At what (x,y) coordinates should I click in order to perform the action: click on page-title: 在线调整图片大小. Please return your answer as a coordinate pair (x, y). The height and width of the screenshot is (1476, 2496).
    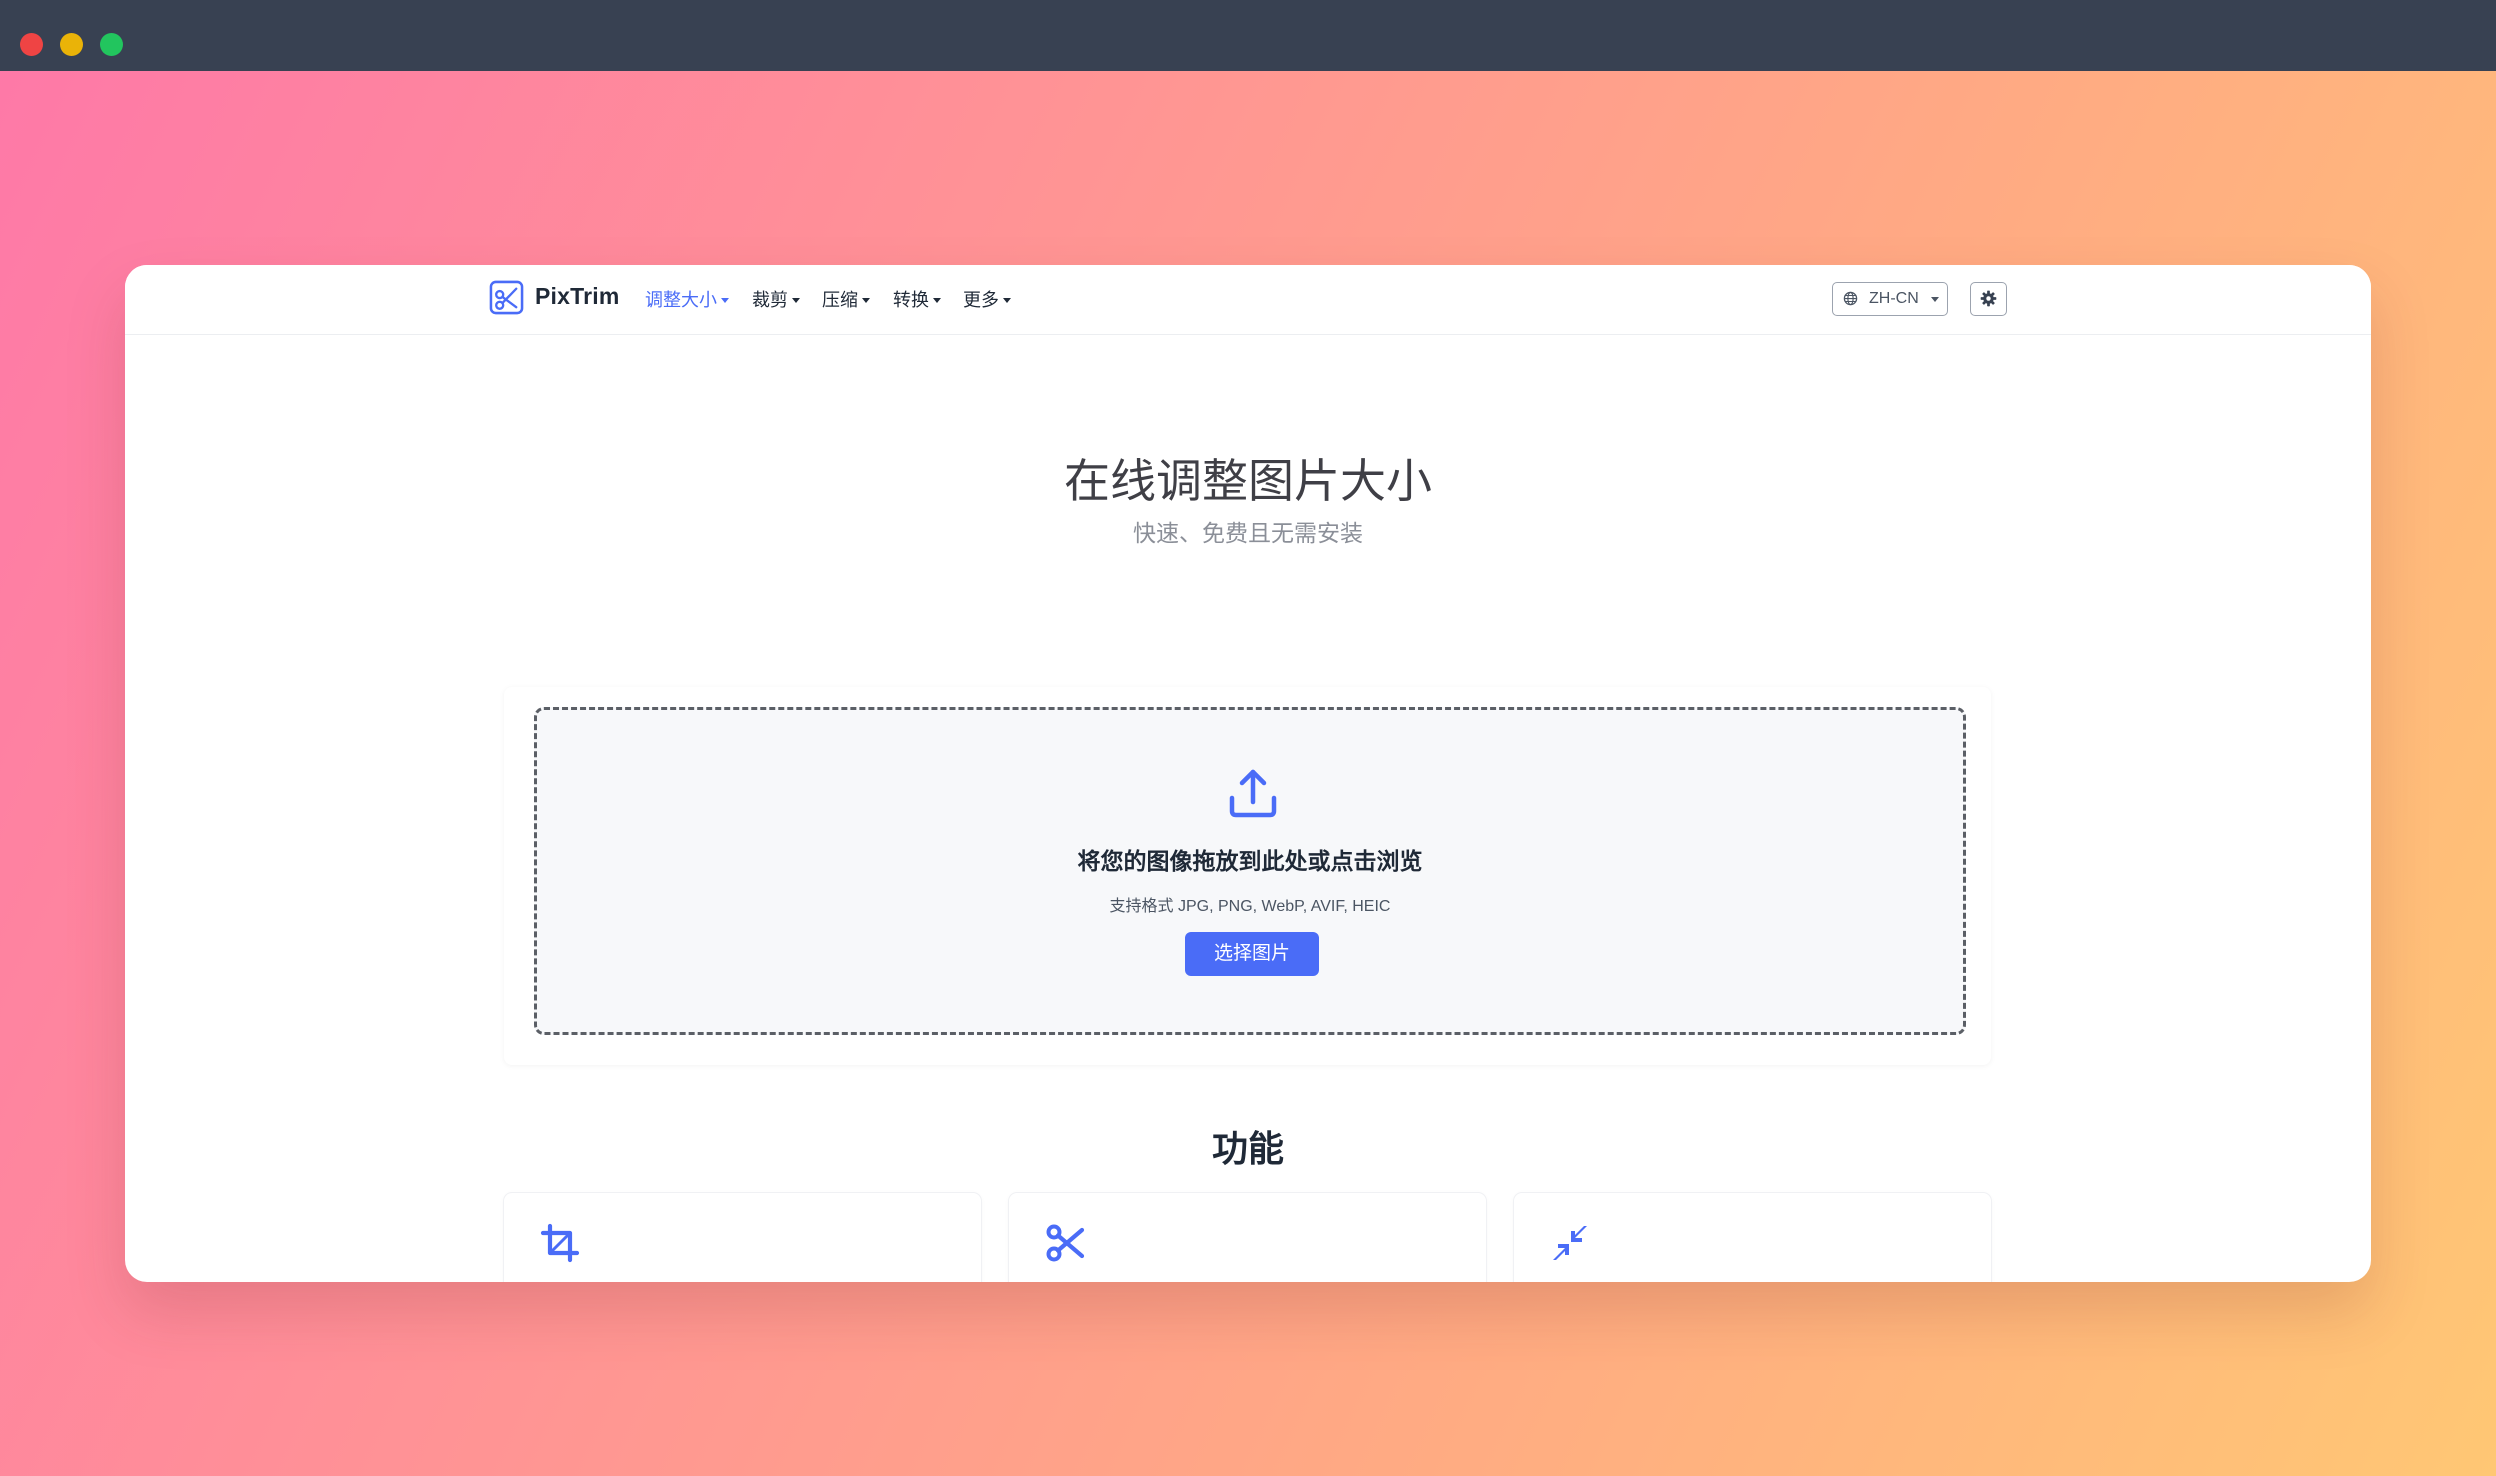
    Looking at the image, I should click on (1248, 481).